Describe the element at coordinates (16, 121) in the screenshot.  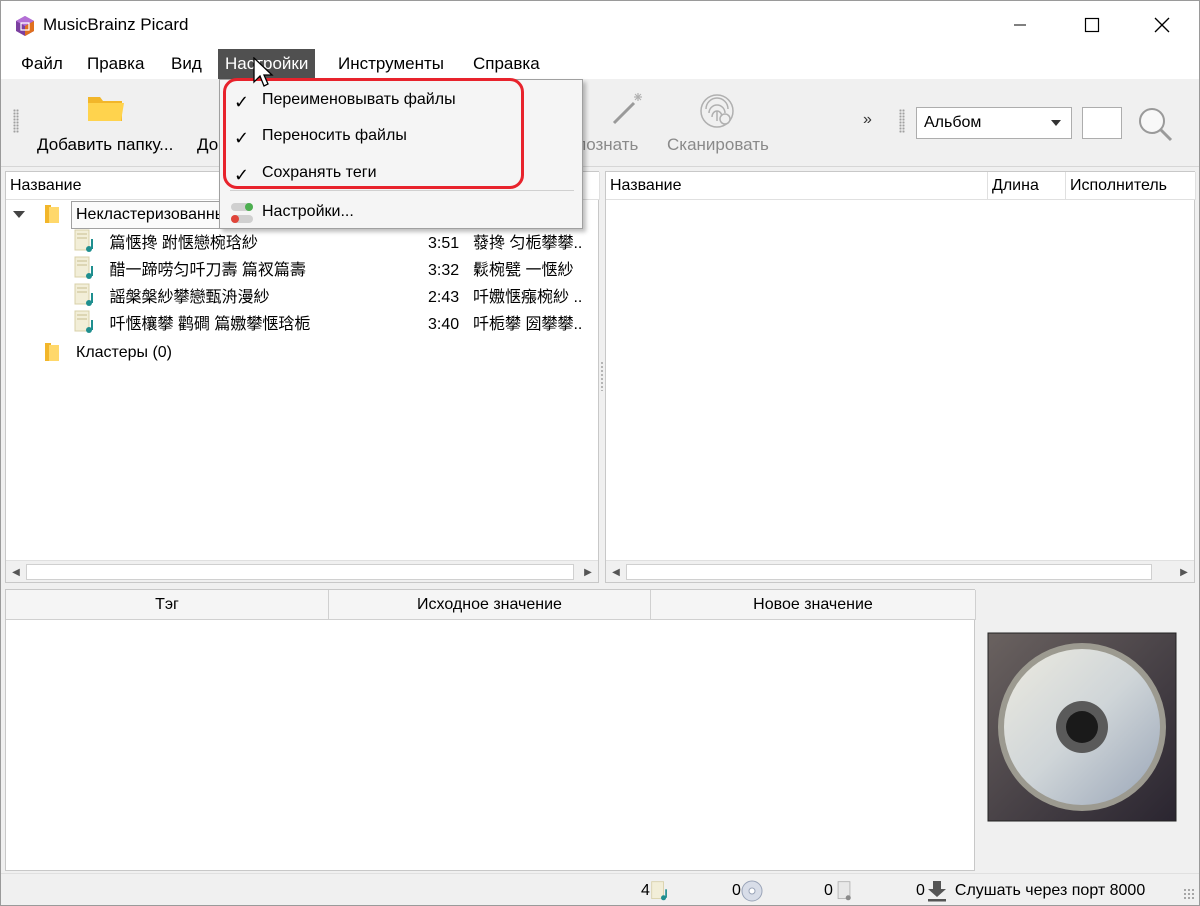
I see `toolbar-grip` at that location.